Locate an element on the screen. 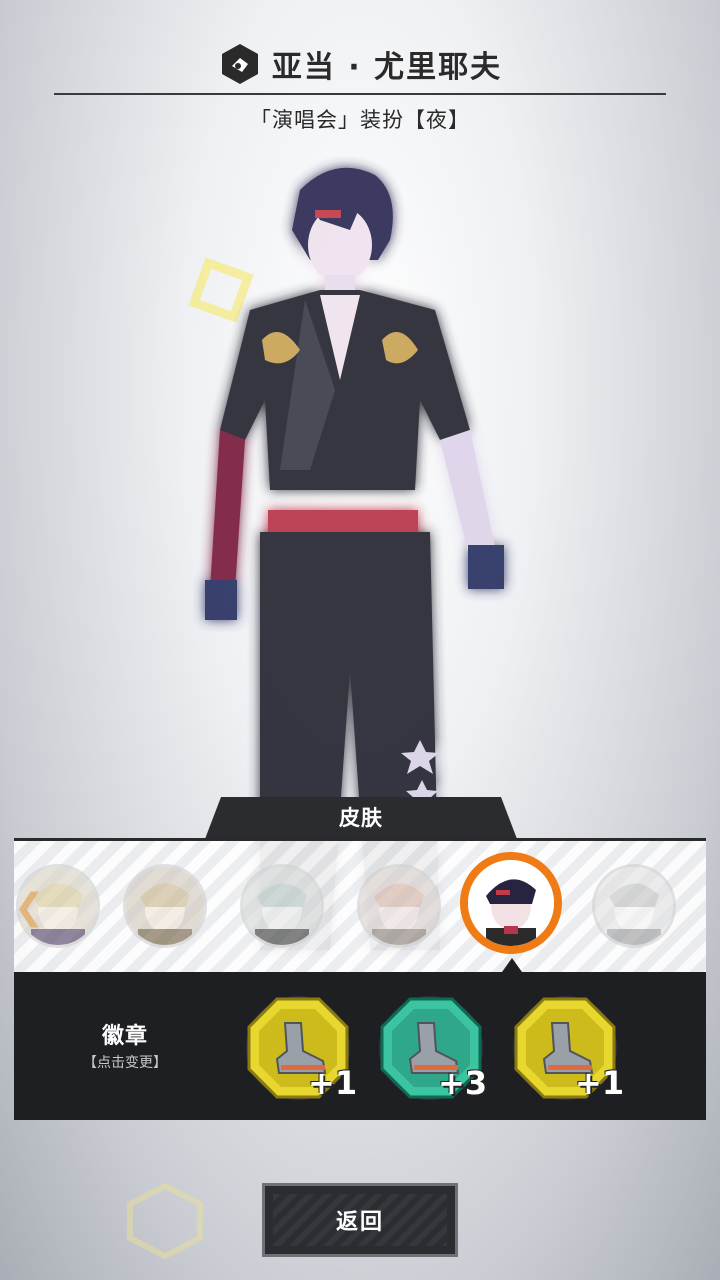 The height and width of the screenshot is (1280, 720). background-hexagon-decoration is located at coordinates (165, 1221).